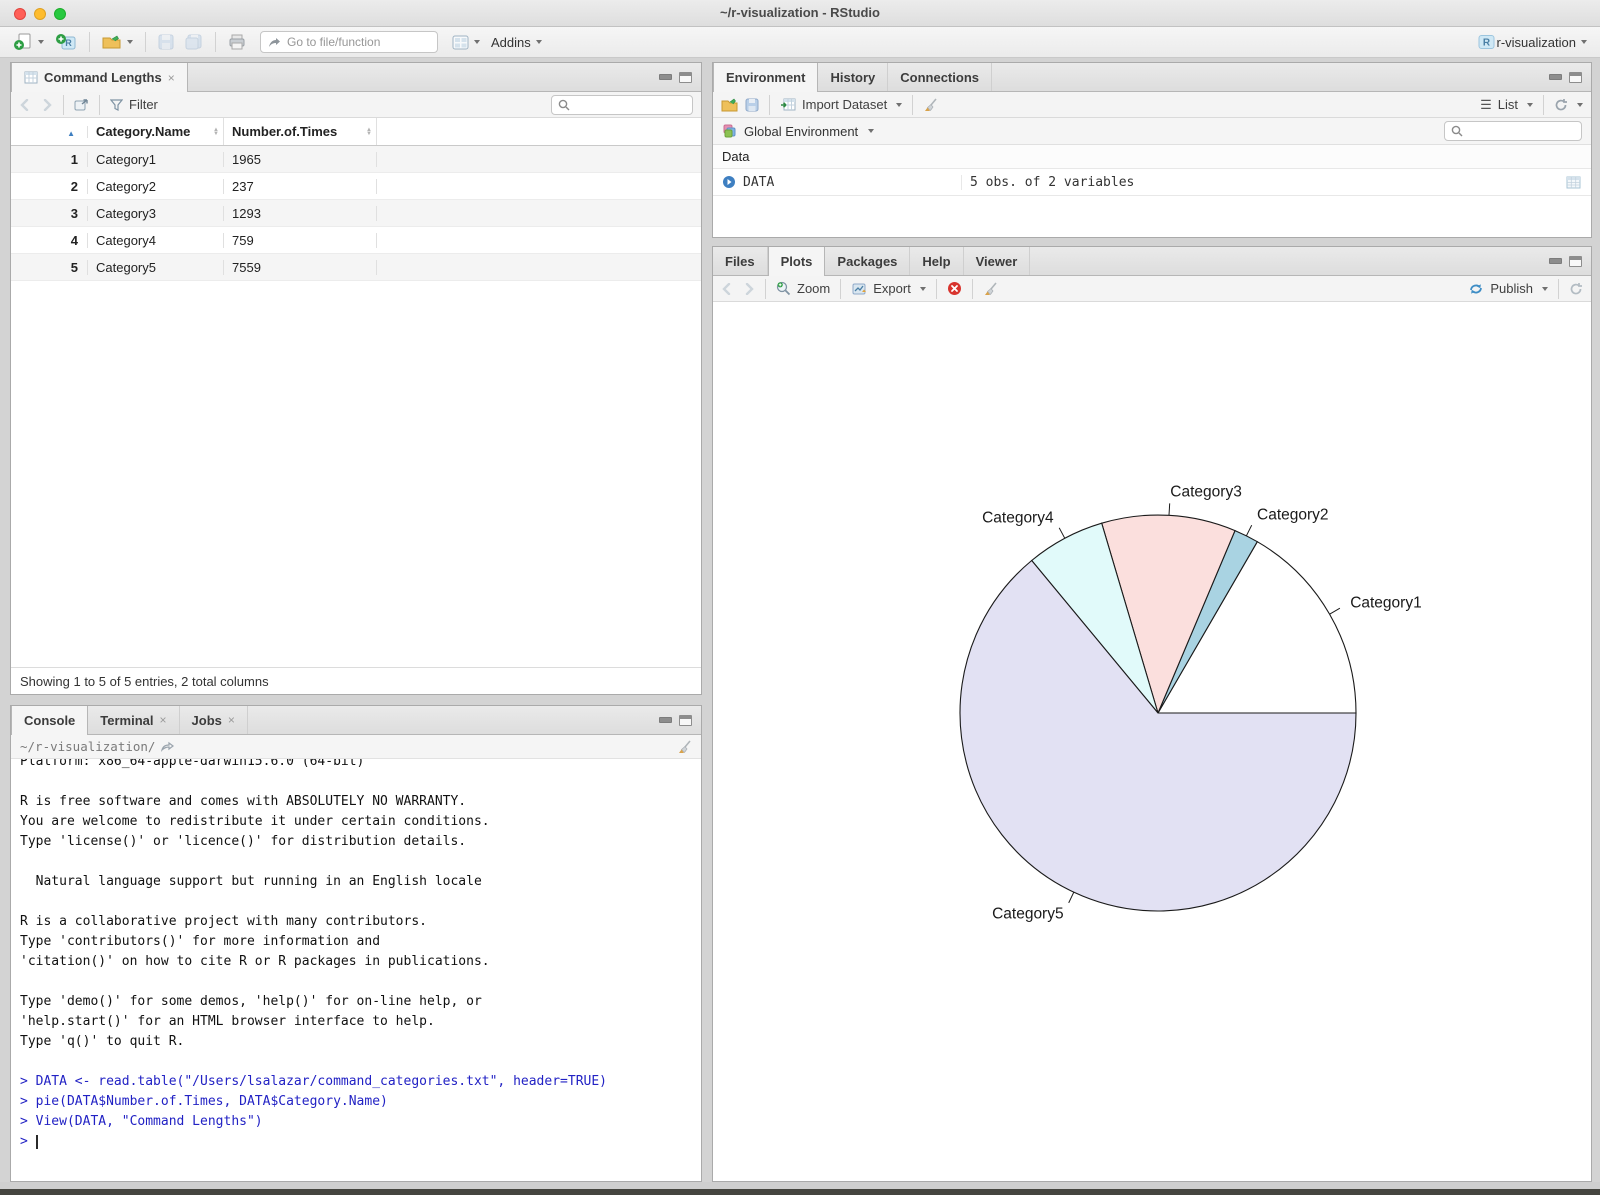 The height and width of the screenshot is (1195, 1600). Describe the element at coordinates (1511, 288) in the screenshot. I see `publish-label: Publish` at that location.